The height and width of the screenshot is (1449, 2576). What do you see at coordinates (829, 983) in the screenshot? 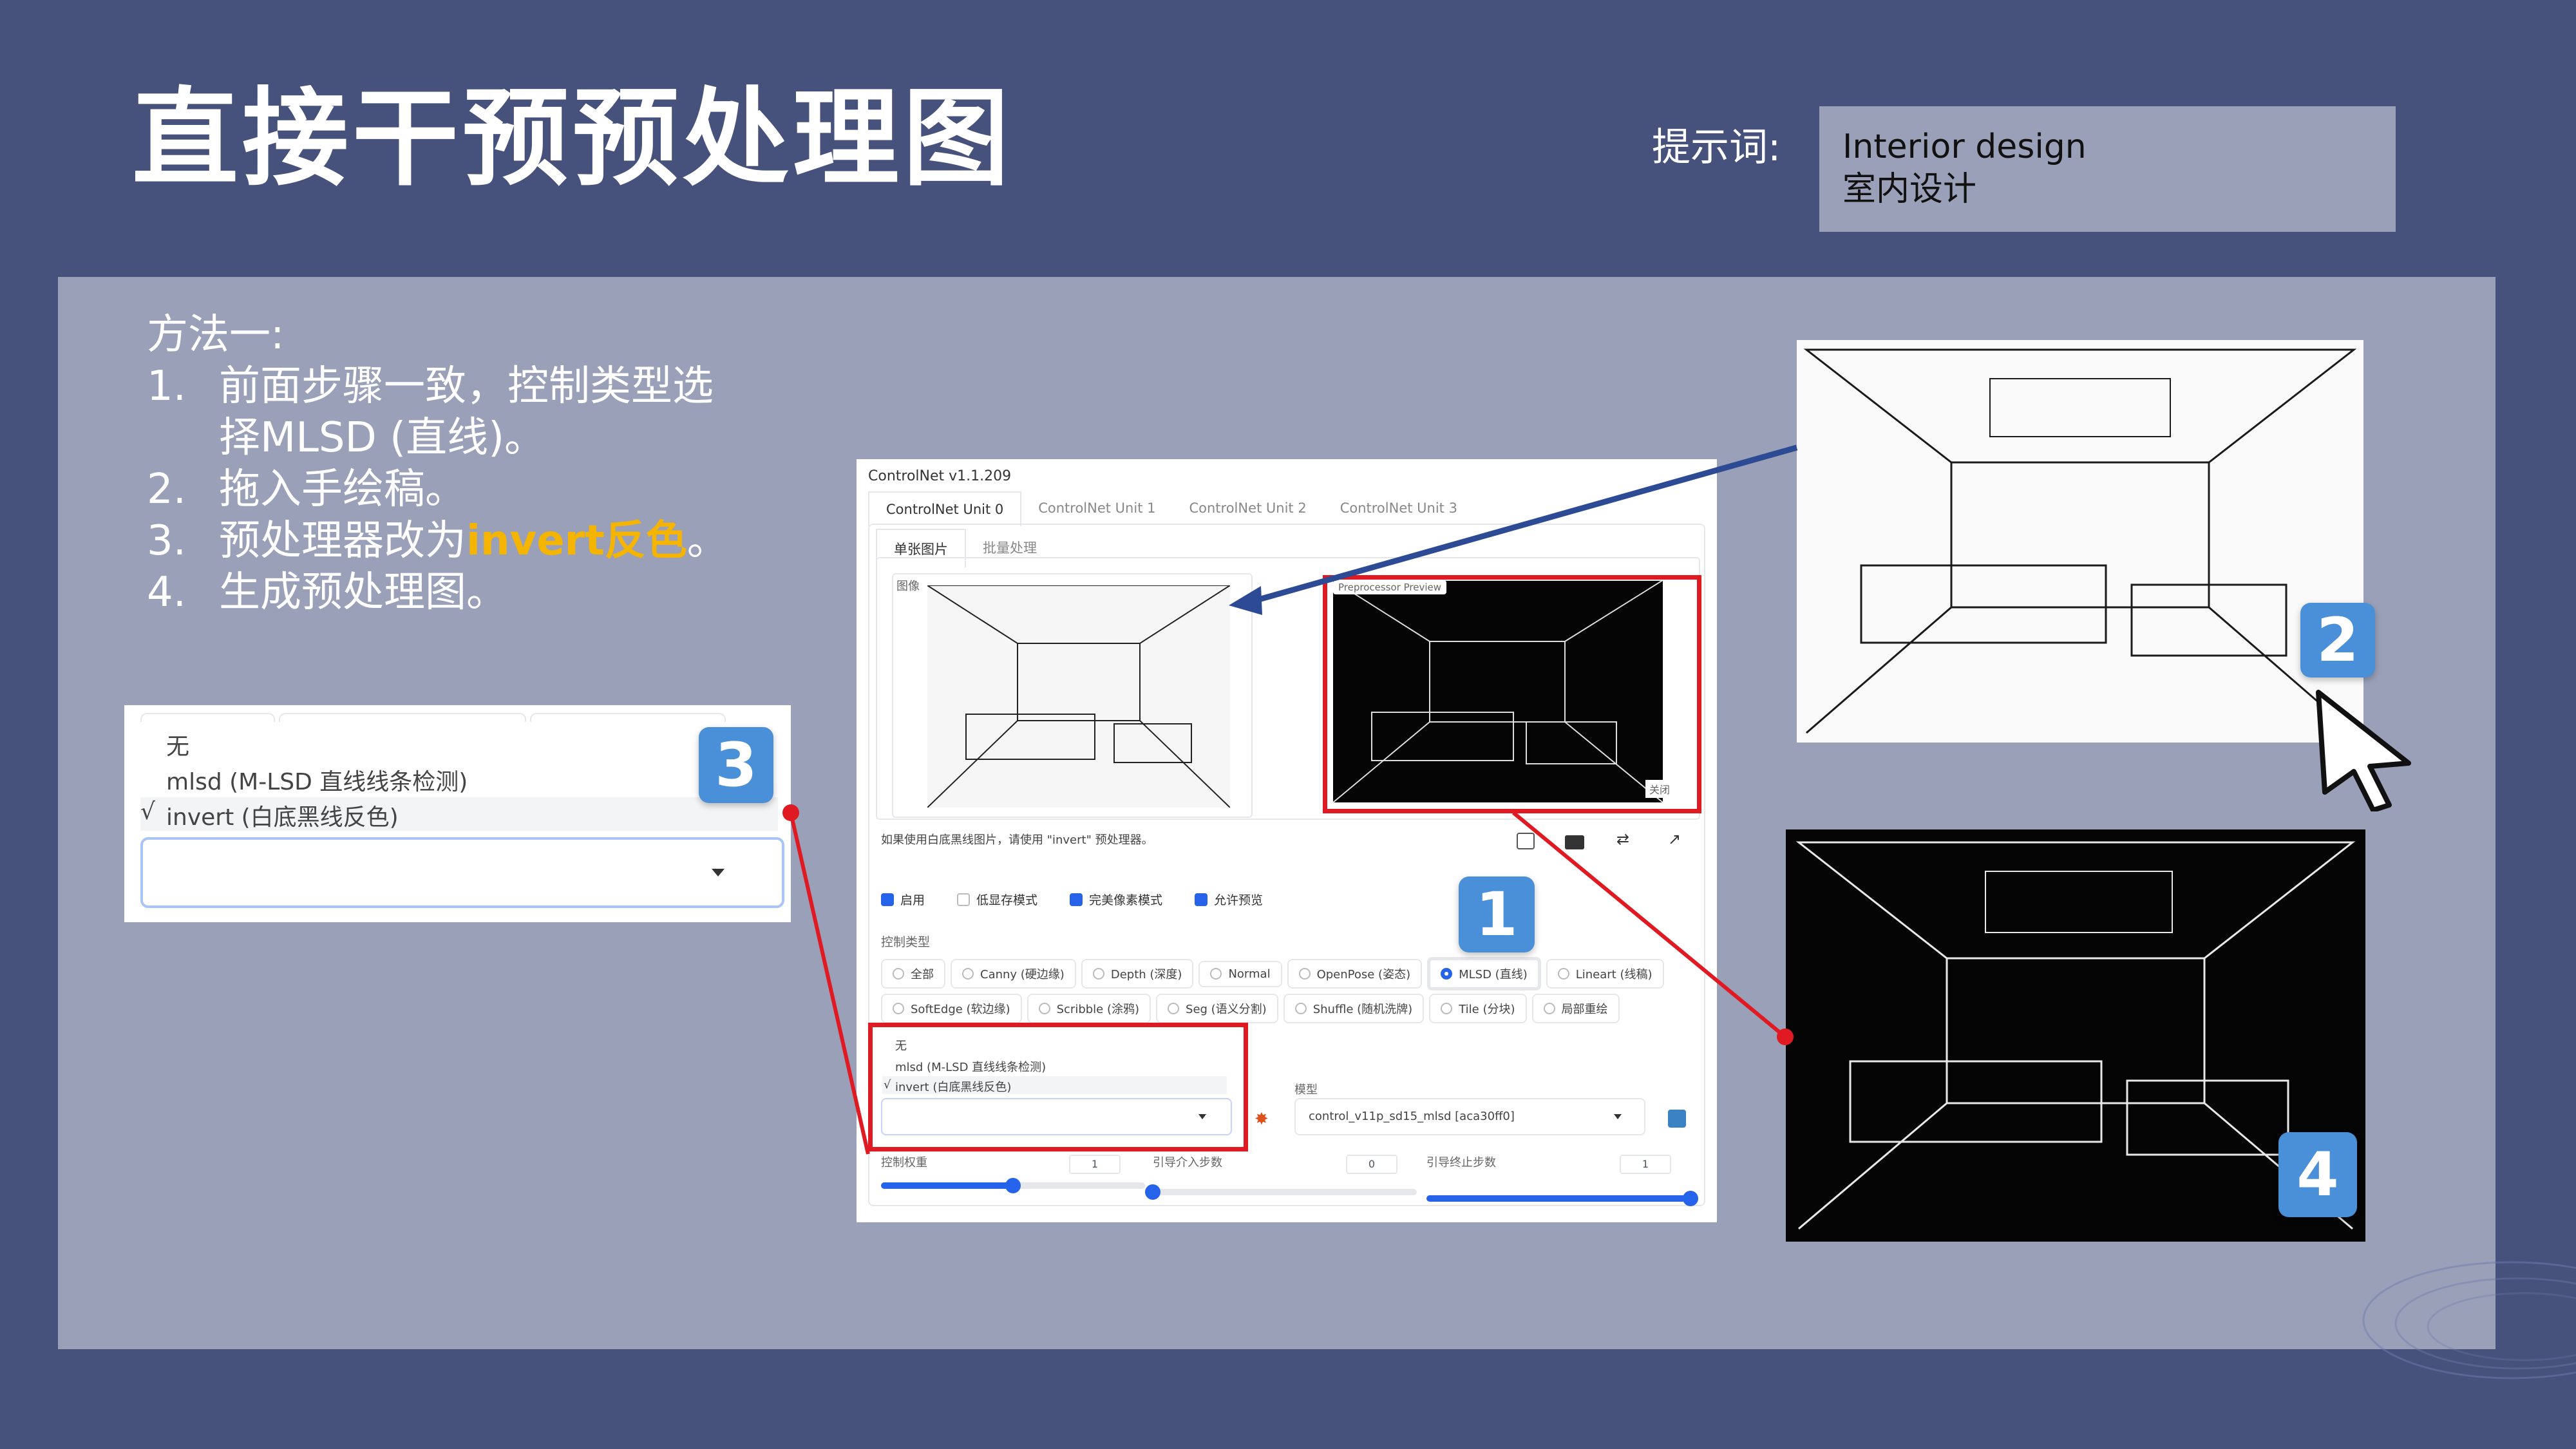
I see `line-to-dropdown` at bounding box center [829, 983].